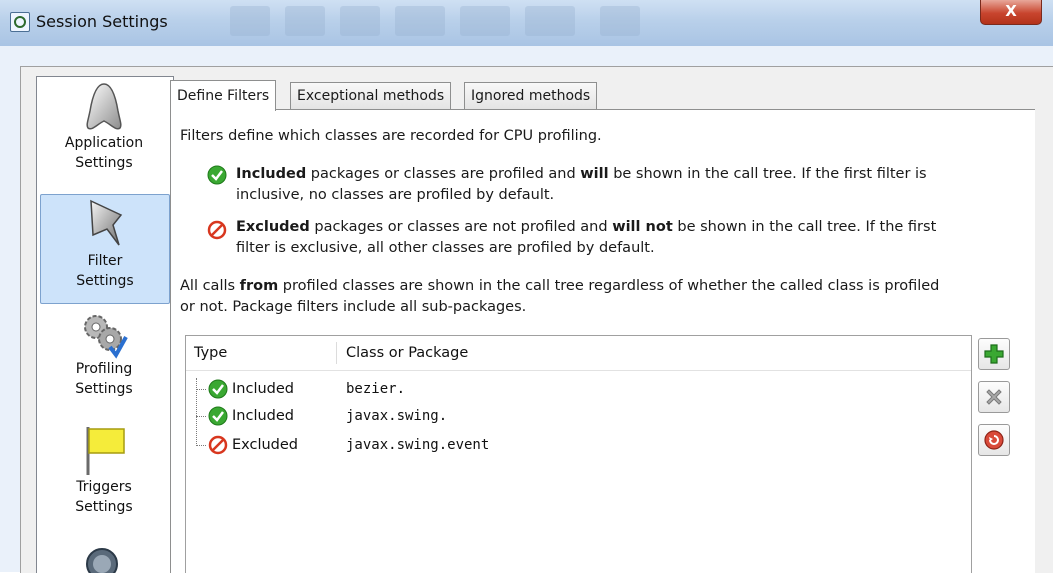  Describe the element at coordinates (376, 389) in the screenshot. I see `row-class: bezier.` at that location.